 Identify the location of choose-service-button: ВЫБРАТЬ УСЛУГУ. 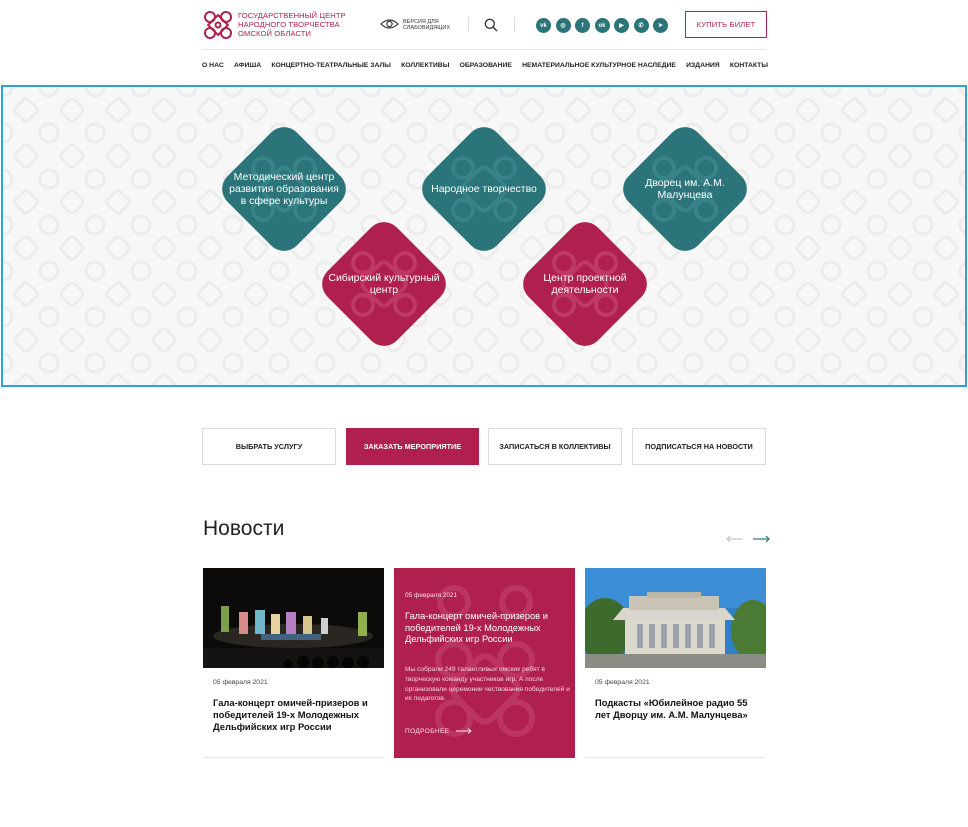
(269, 446).